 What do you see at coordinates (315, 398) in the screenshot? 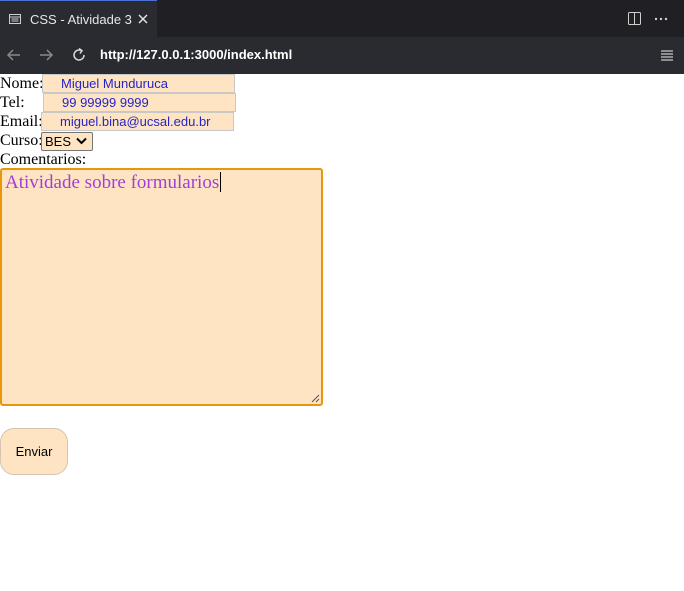
I see `resize-handle-icon` at bounding box center [315, 398].